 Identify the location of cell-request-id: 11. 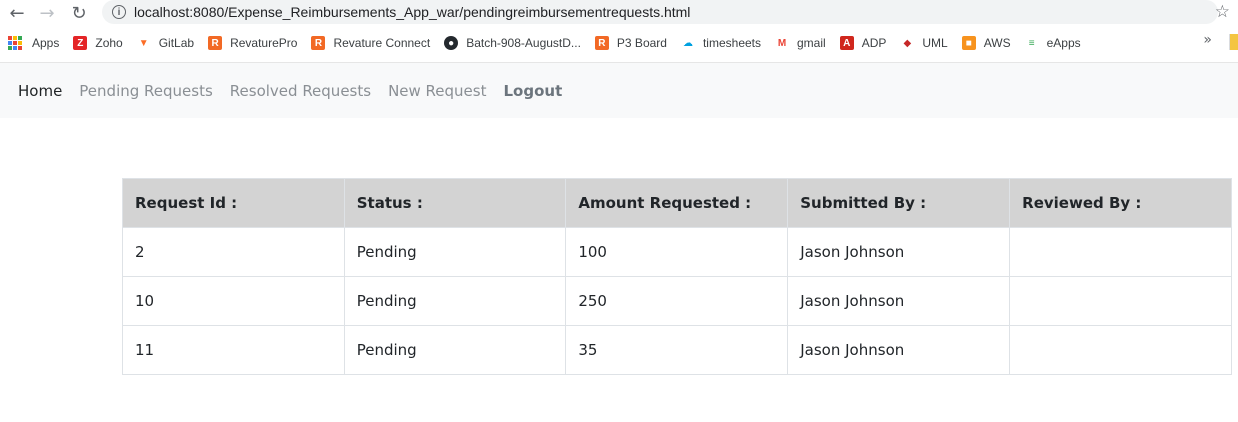
(233, 350).